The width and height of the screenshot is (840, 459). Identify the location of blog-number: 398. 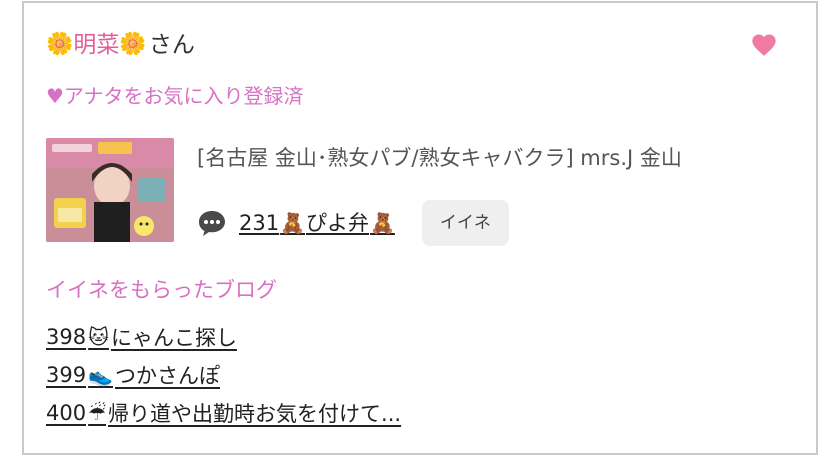
(66, 337).